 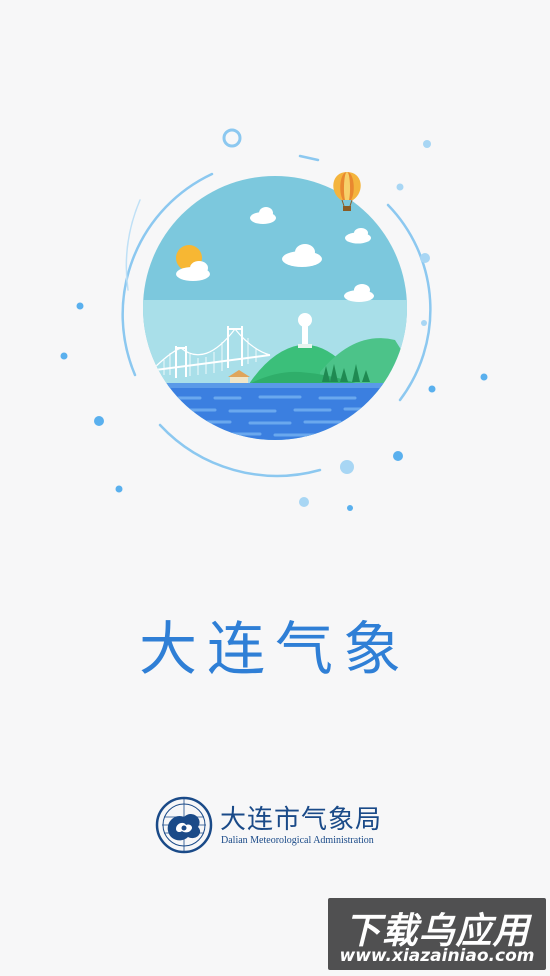 I want to click on watermark-url: www.xiazainiao.com, so click(x=437, y=956).